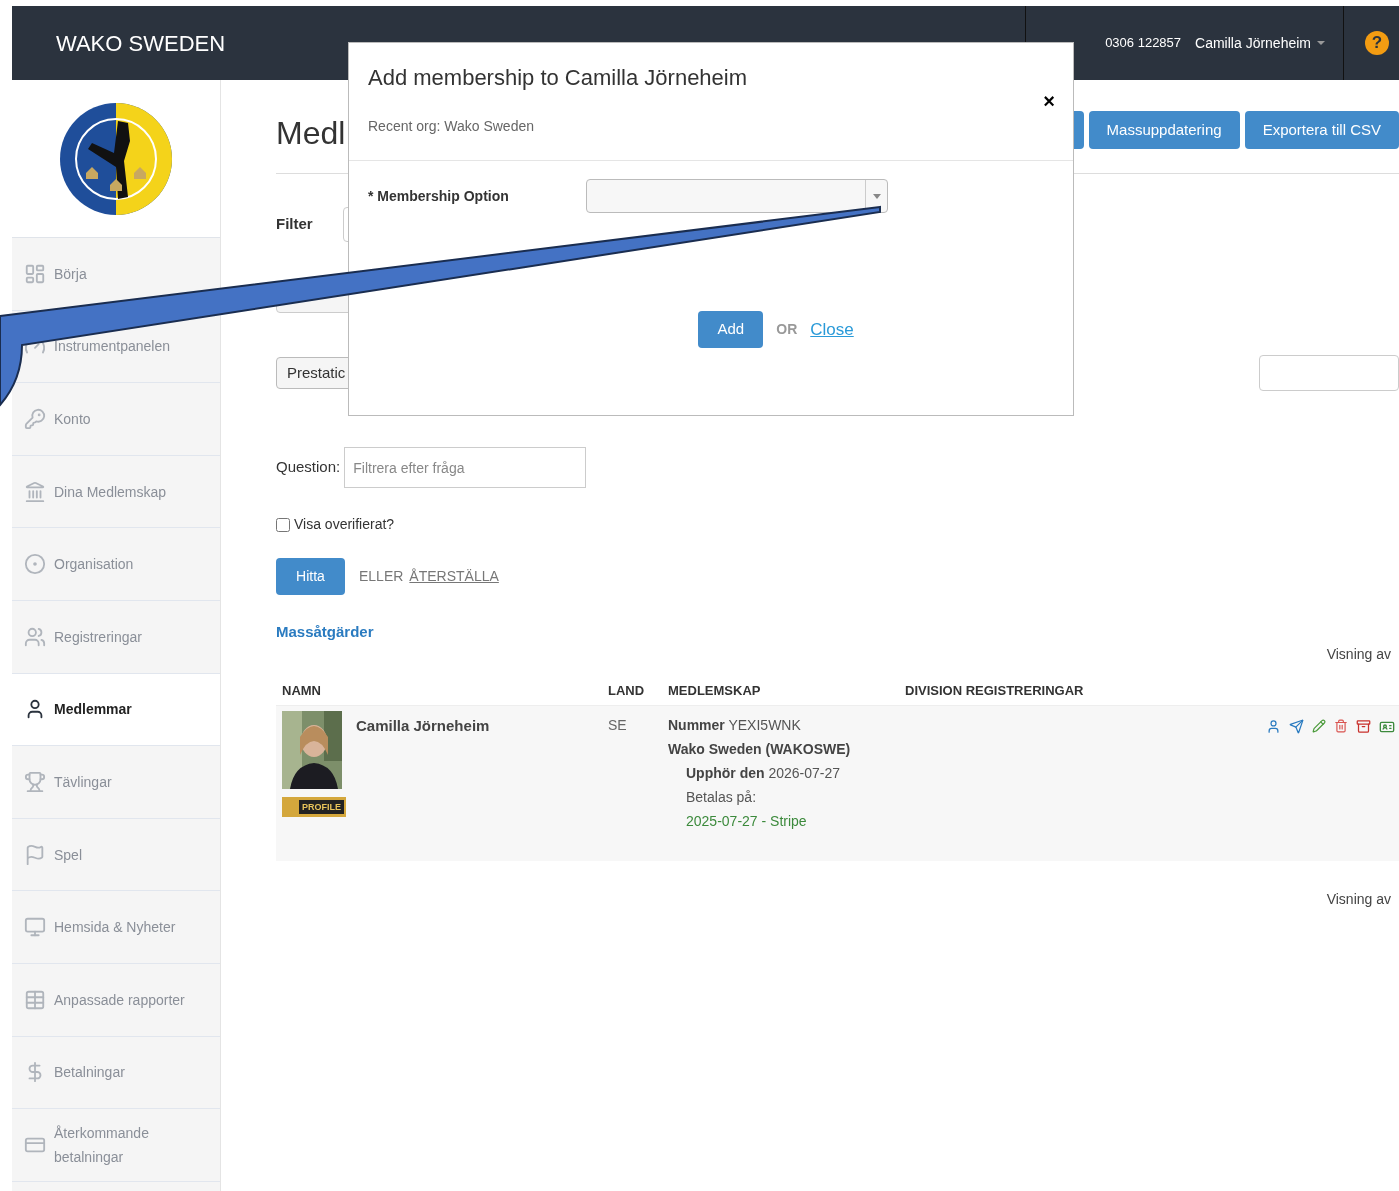  Describe the element at coordinates (116, 855) in the screenshot. I see `sidebar-item: Spel` at that location.